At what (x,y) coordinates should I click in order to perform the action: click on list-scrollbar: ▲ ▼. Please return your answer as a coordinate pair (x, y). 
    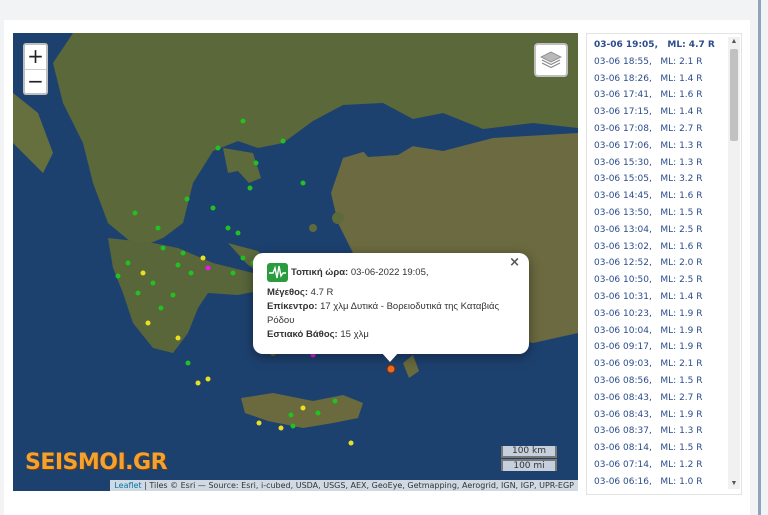
    Looking at the image, I should click on (734, 263).